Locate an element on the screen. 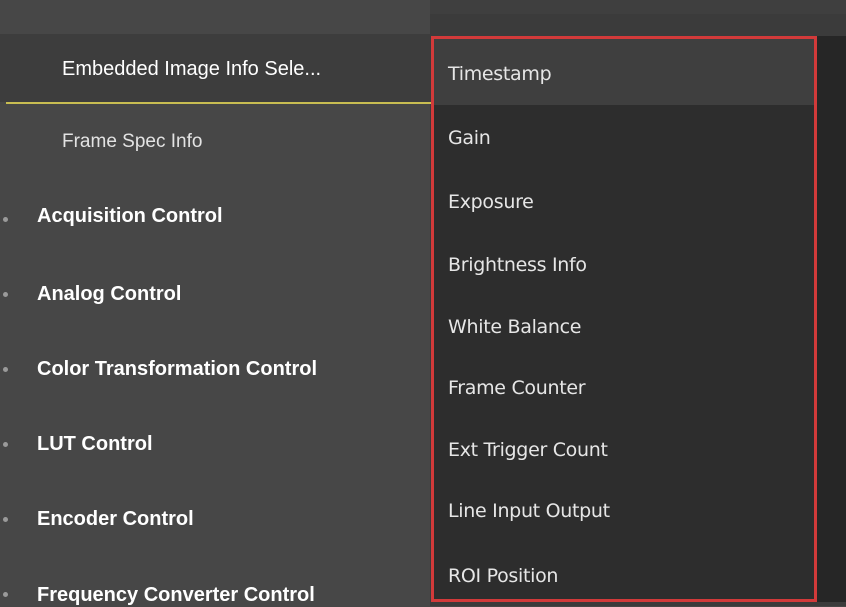 The height and width of the screenshot is (607, 846). option-ext-trigger-count: Ext Trigger Count is located at coordinates (528, 450).